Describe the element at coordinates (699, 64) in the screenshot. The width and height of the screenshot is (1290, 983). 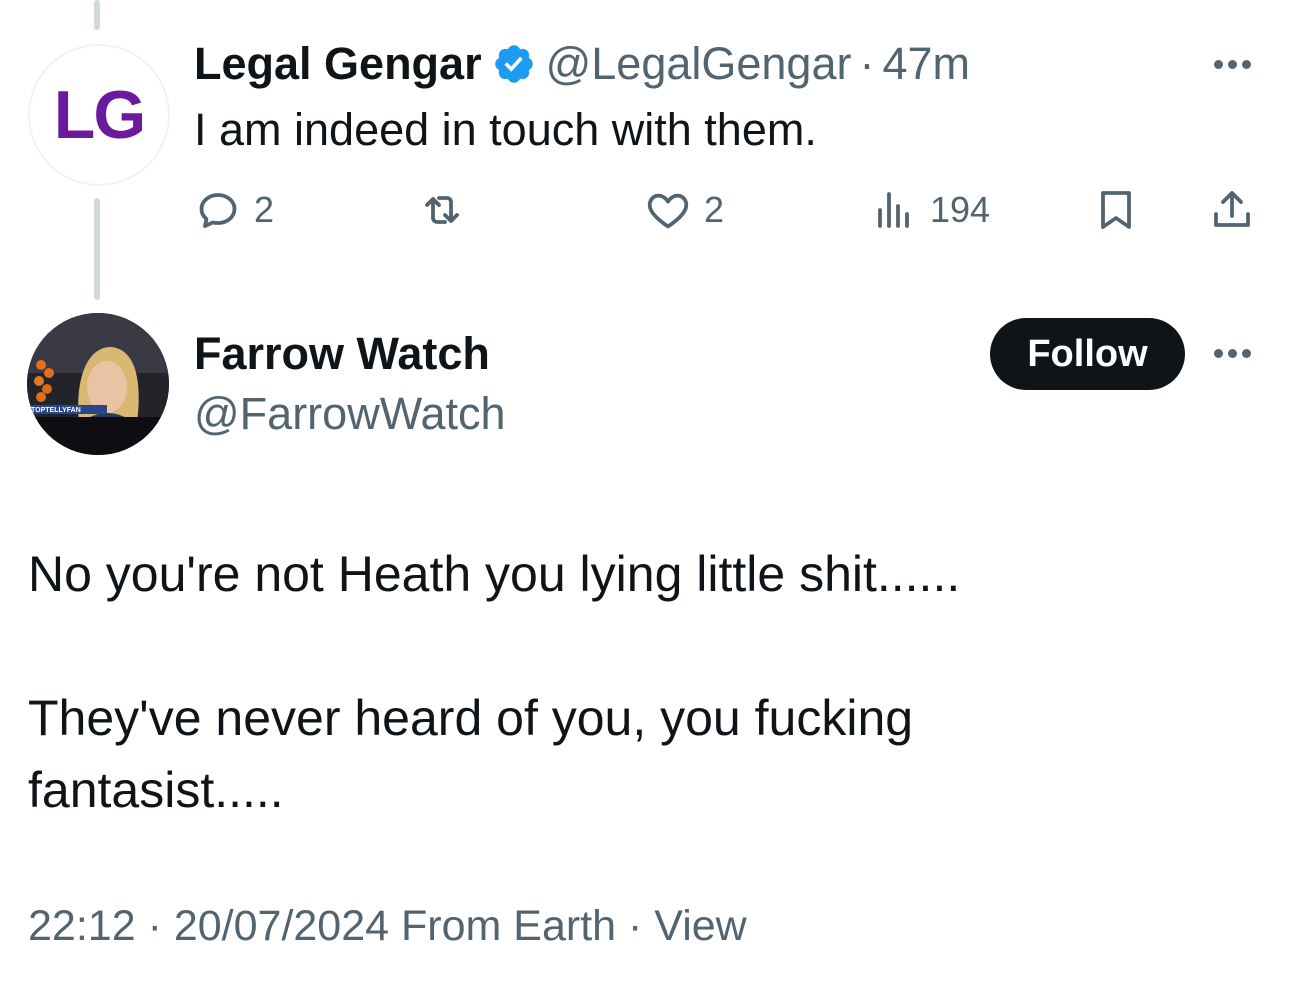
I see `author-handle: @LegalGengar` at that location.